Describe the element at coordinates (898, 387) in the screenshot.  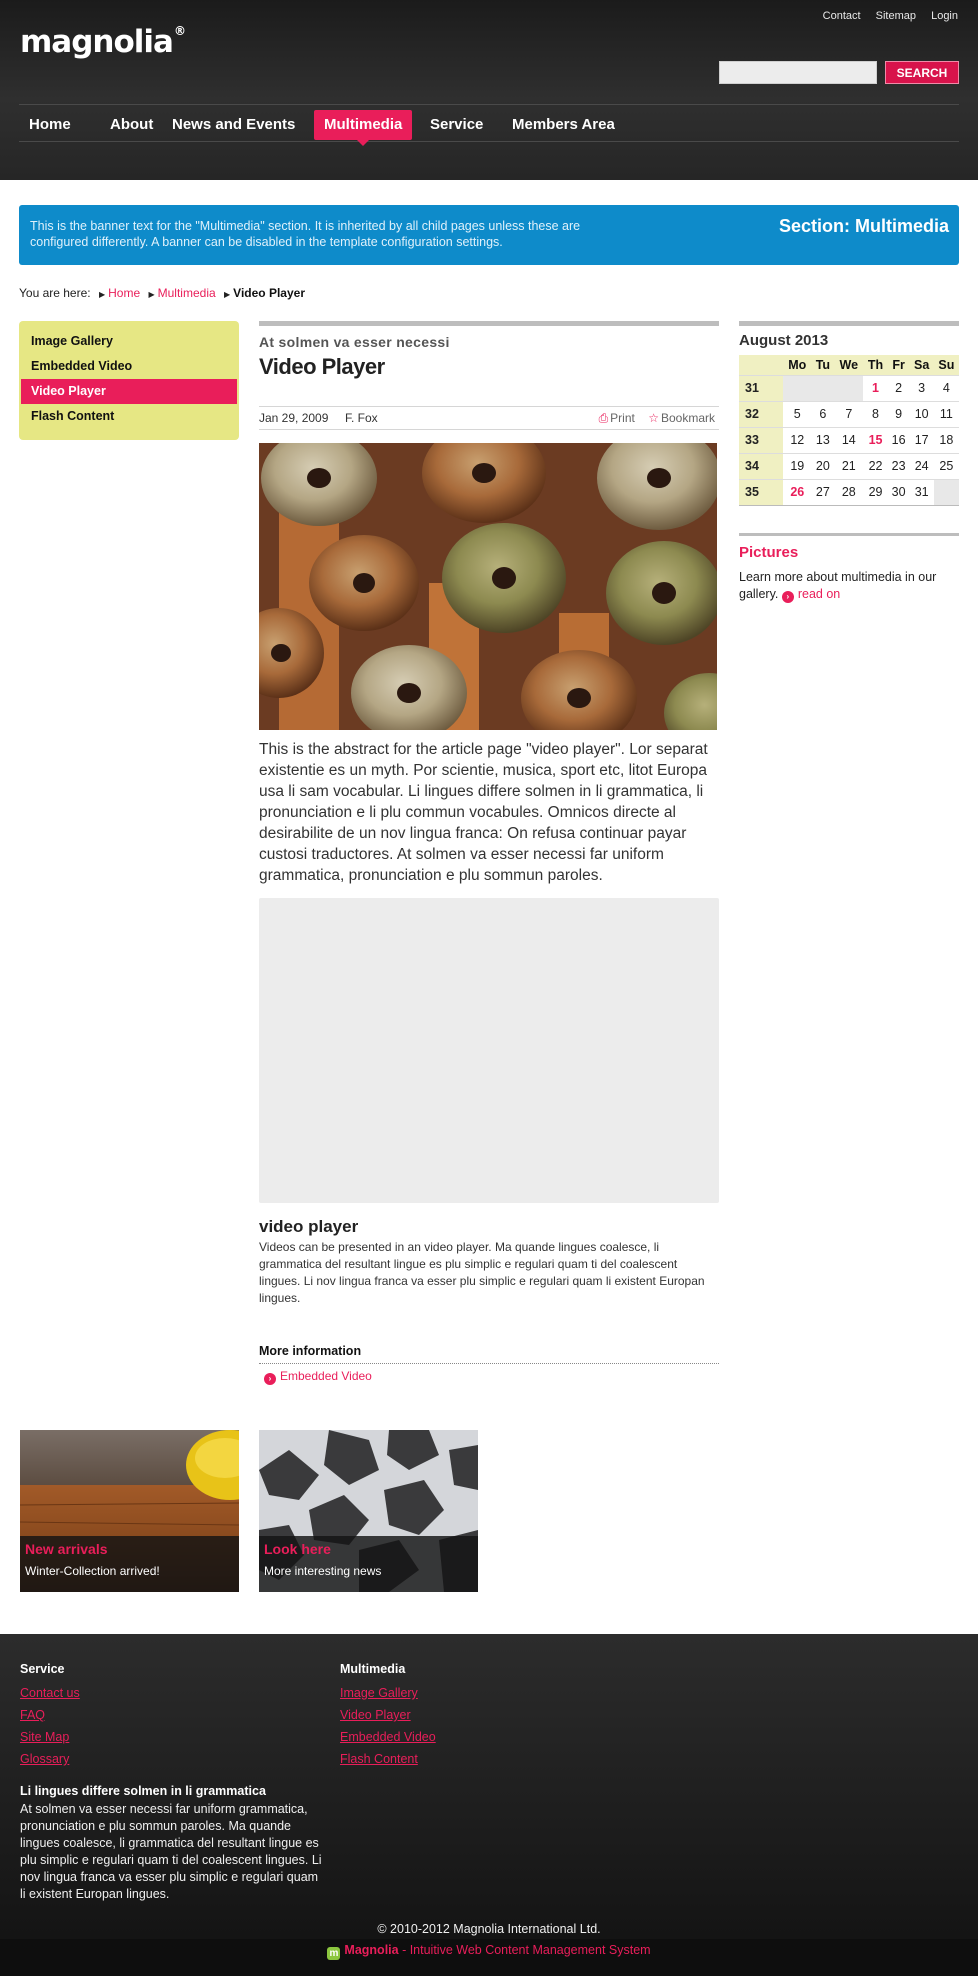
I see `calendar-day: 2` at that location.